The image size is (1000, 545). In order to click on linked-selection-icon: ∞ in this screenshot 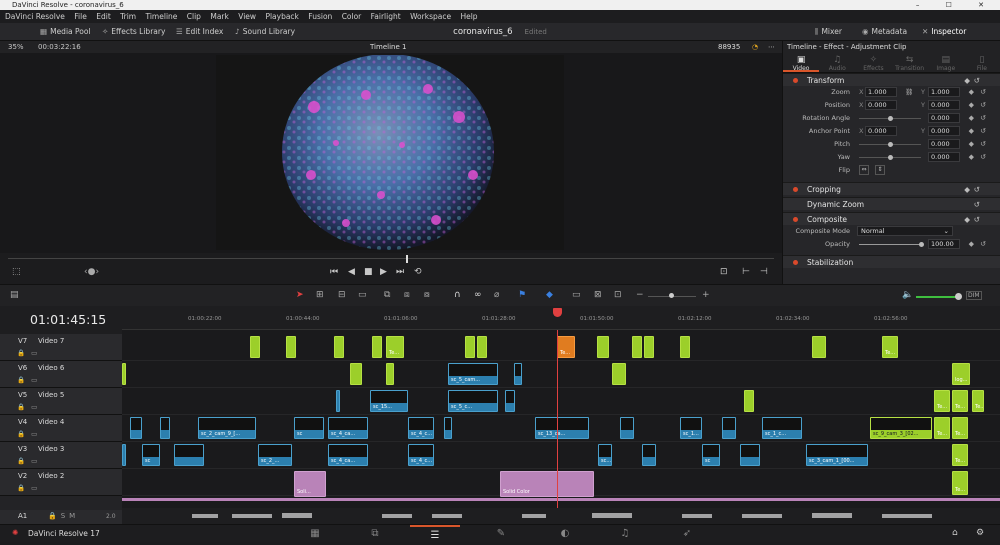, I will do `click(478, 295)`.